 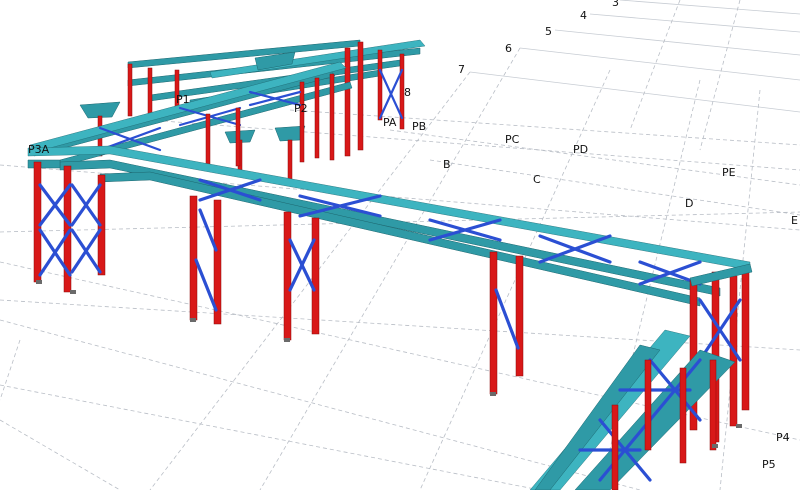 I want to click on rack-label-p5: P5, so click(x=769, y=464).